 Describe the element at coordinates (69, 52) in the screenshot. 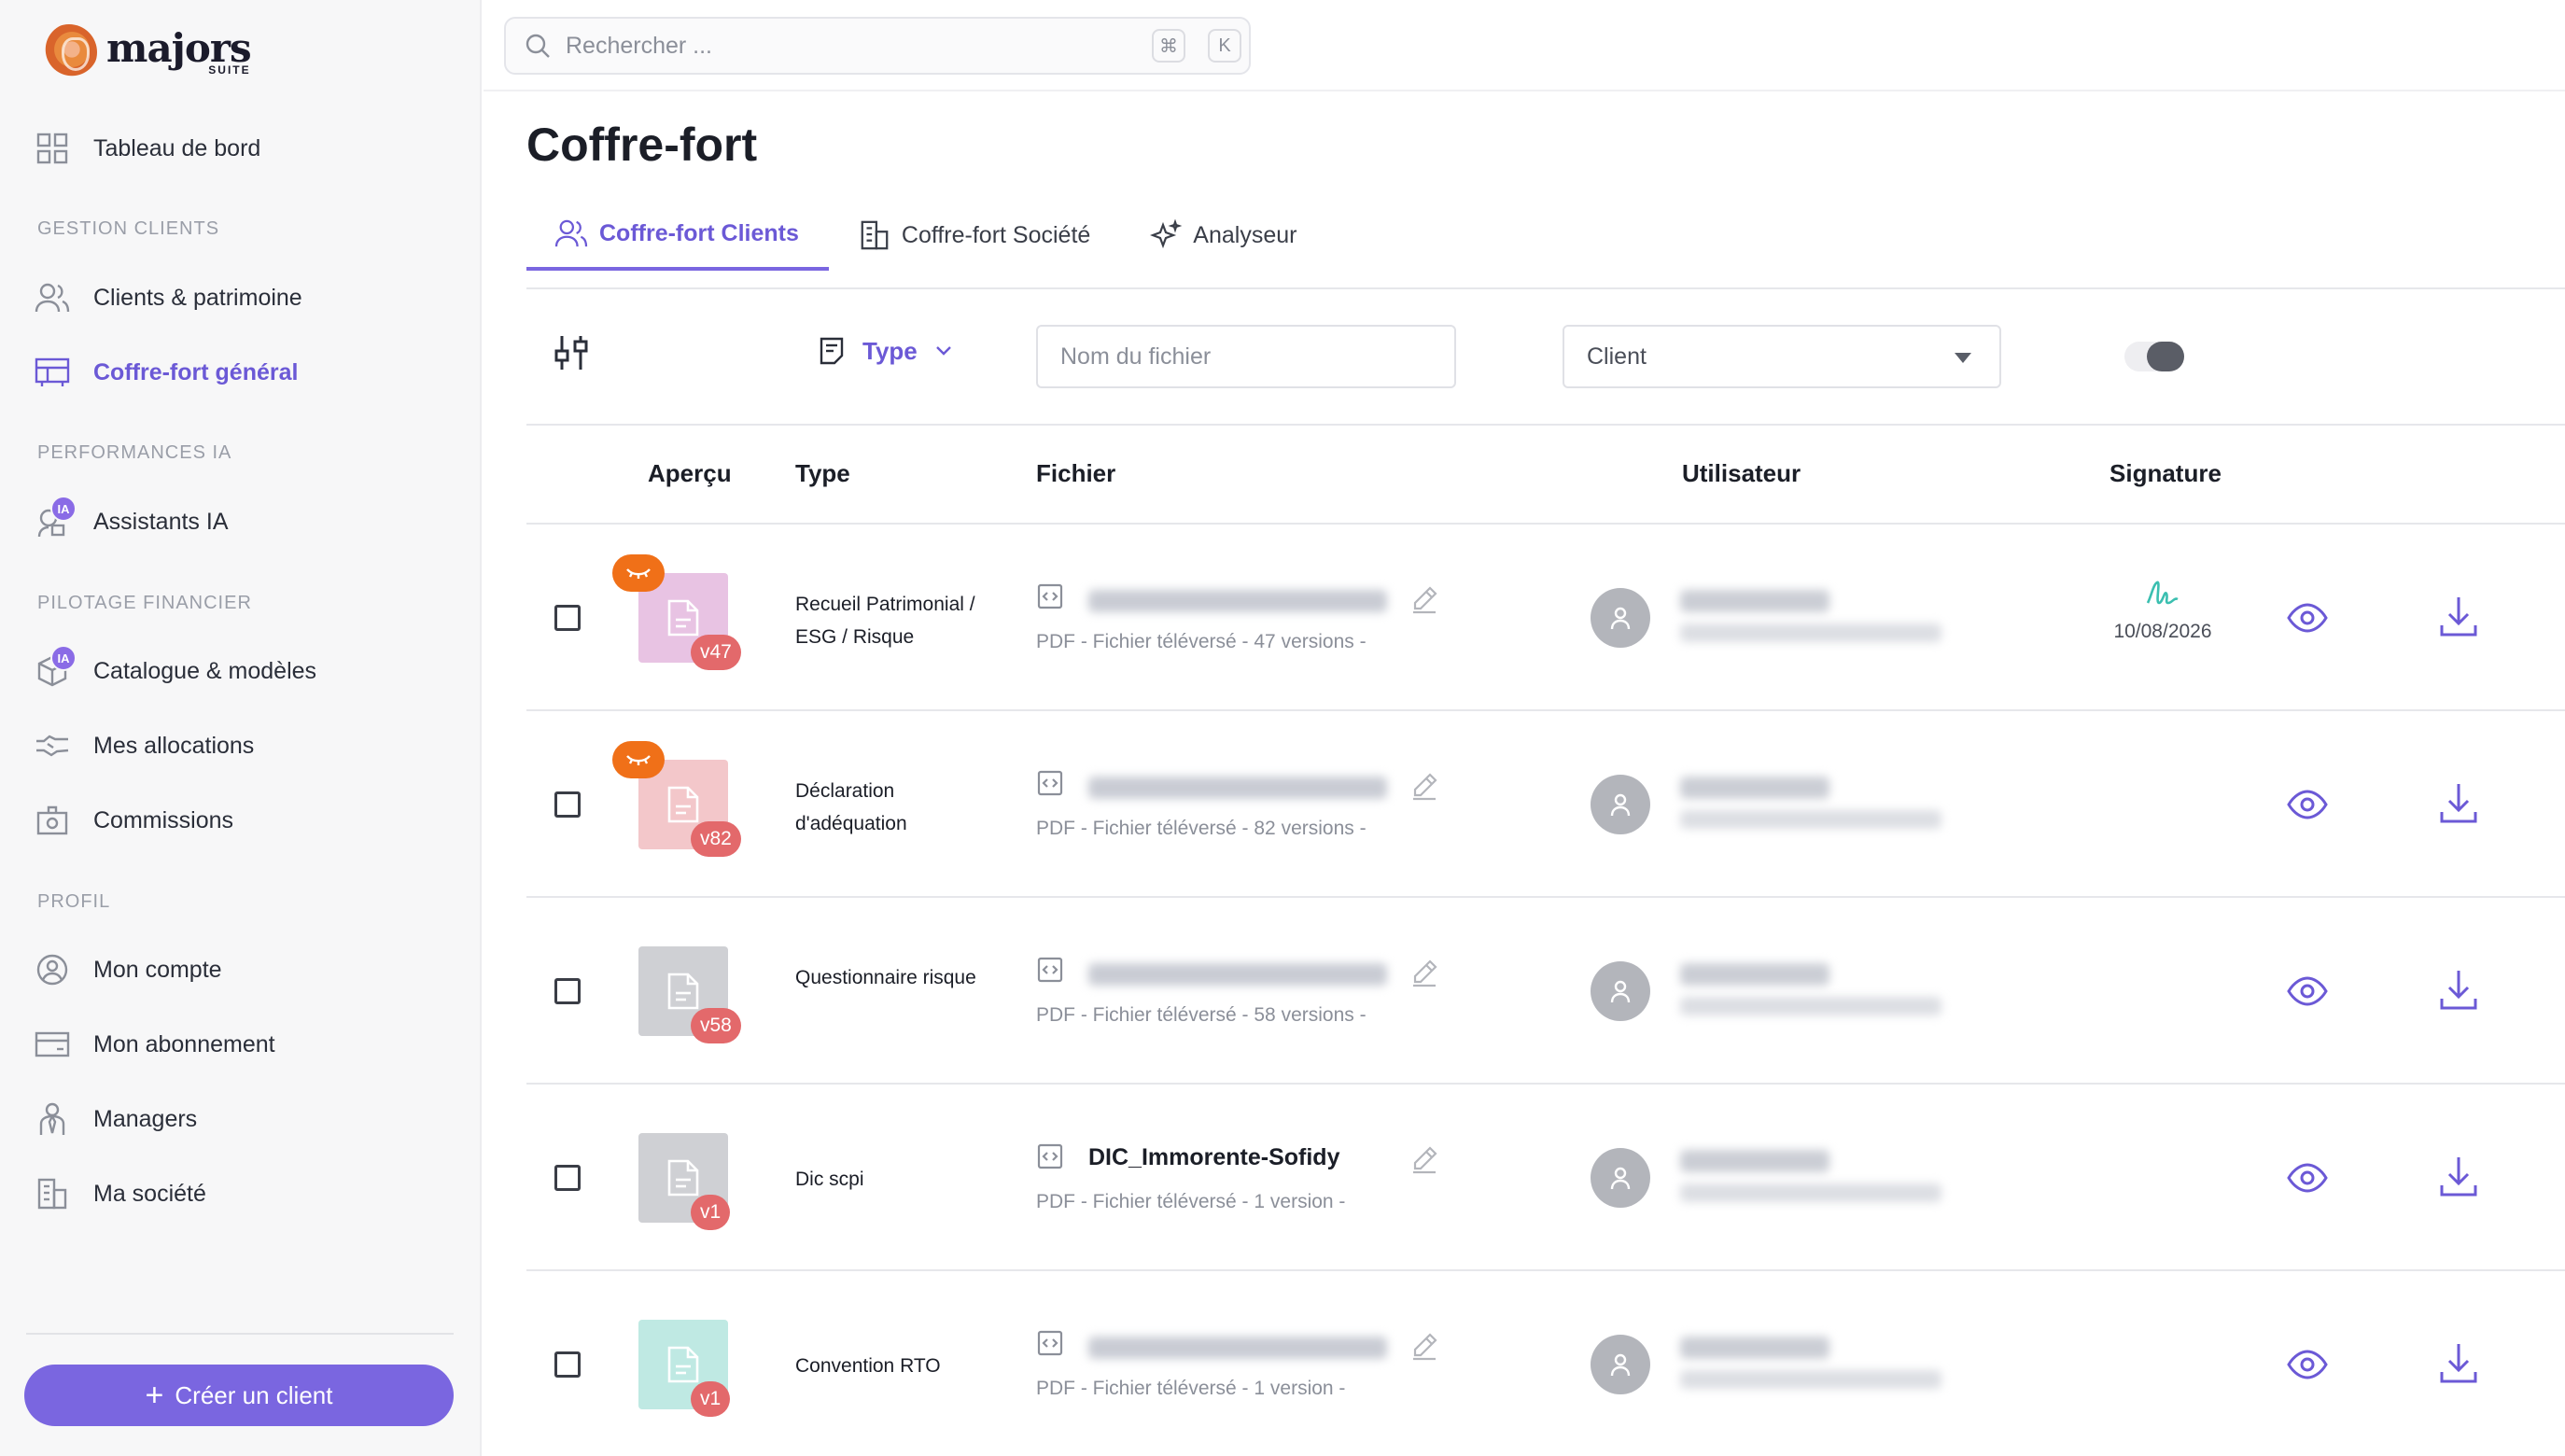

I see `logo-mark-icon` at that location.